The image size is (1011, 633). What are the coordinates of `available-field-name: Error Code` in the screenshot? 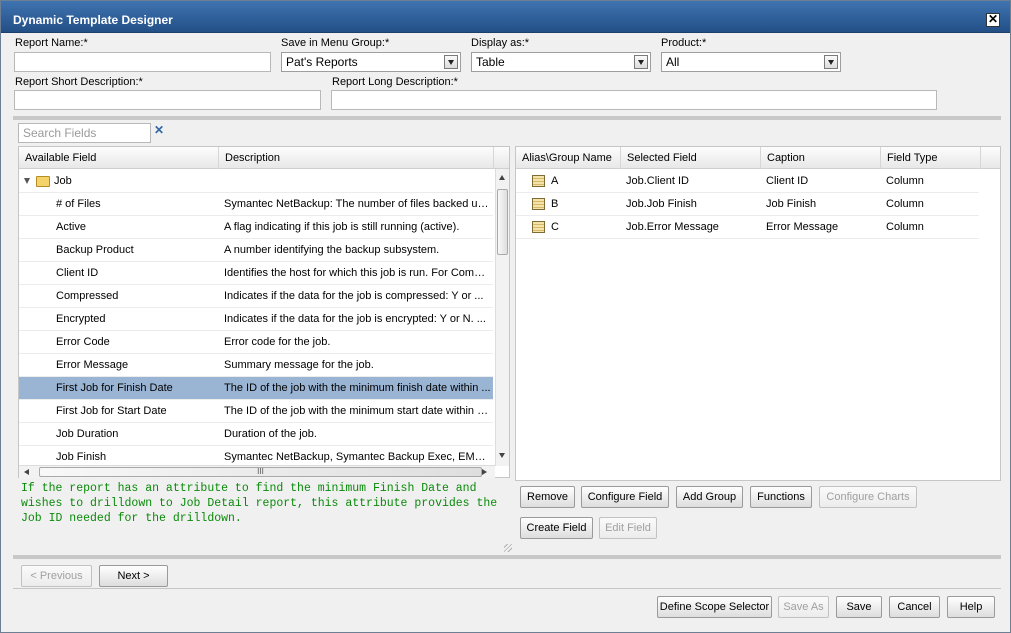 It's located at (83, 342).